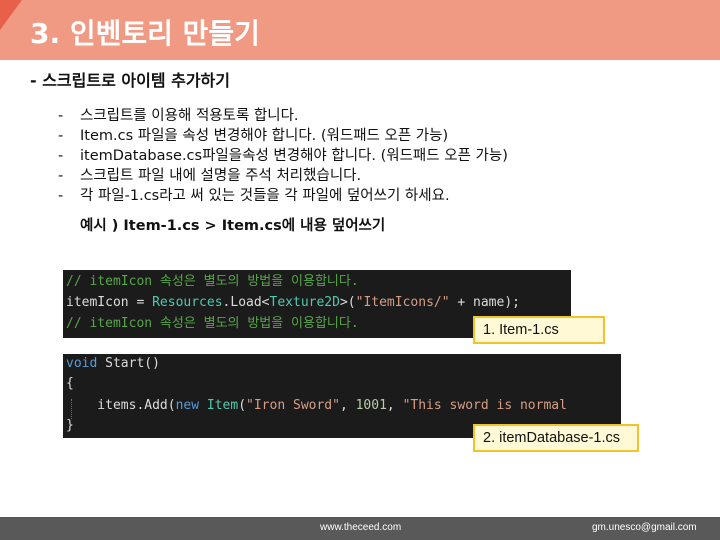  What do you see at coordinates (402, 302) in the screenshot?
I see `code-token: "ItemIcons/"` at bounding box center [402, 302].